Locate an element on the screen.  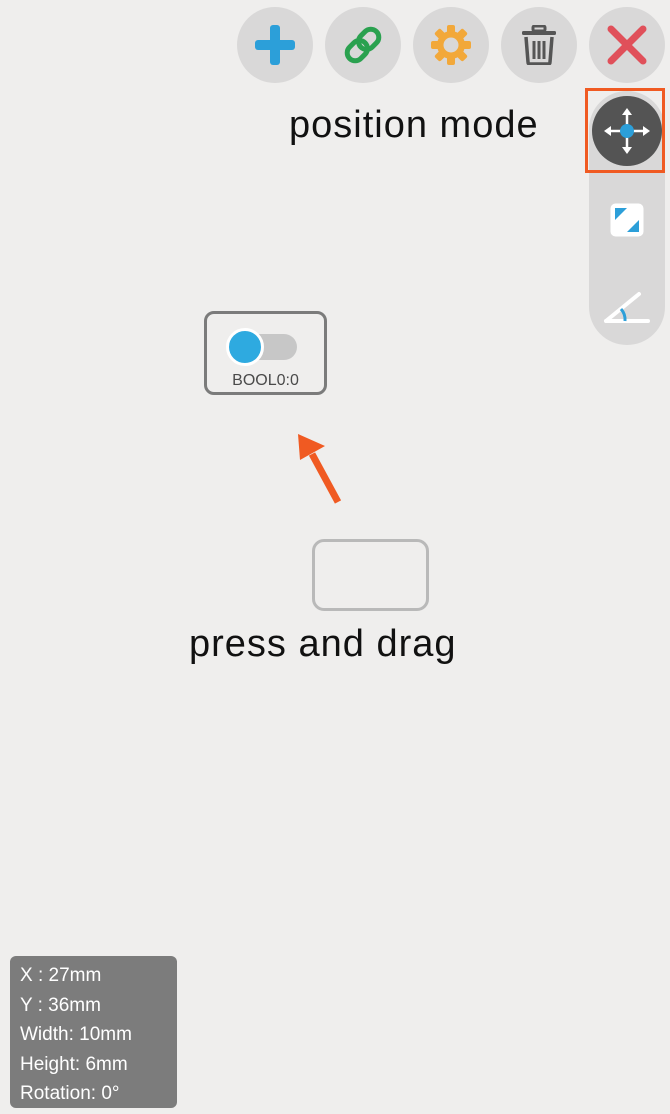
size-mode-button is located at coordinates (627, 220).